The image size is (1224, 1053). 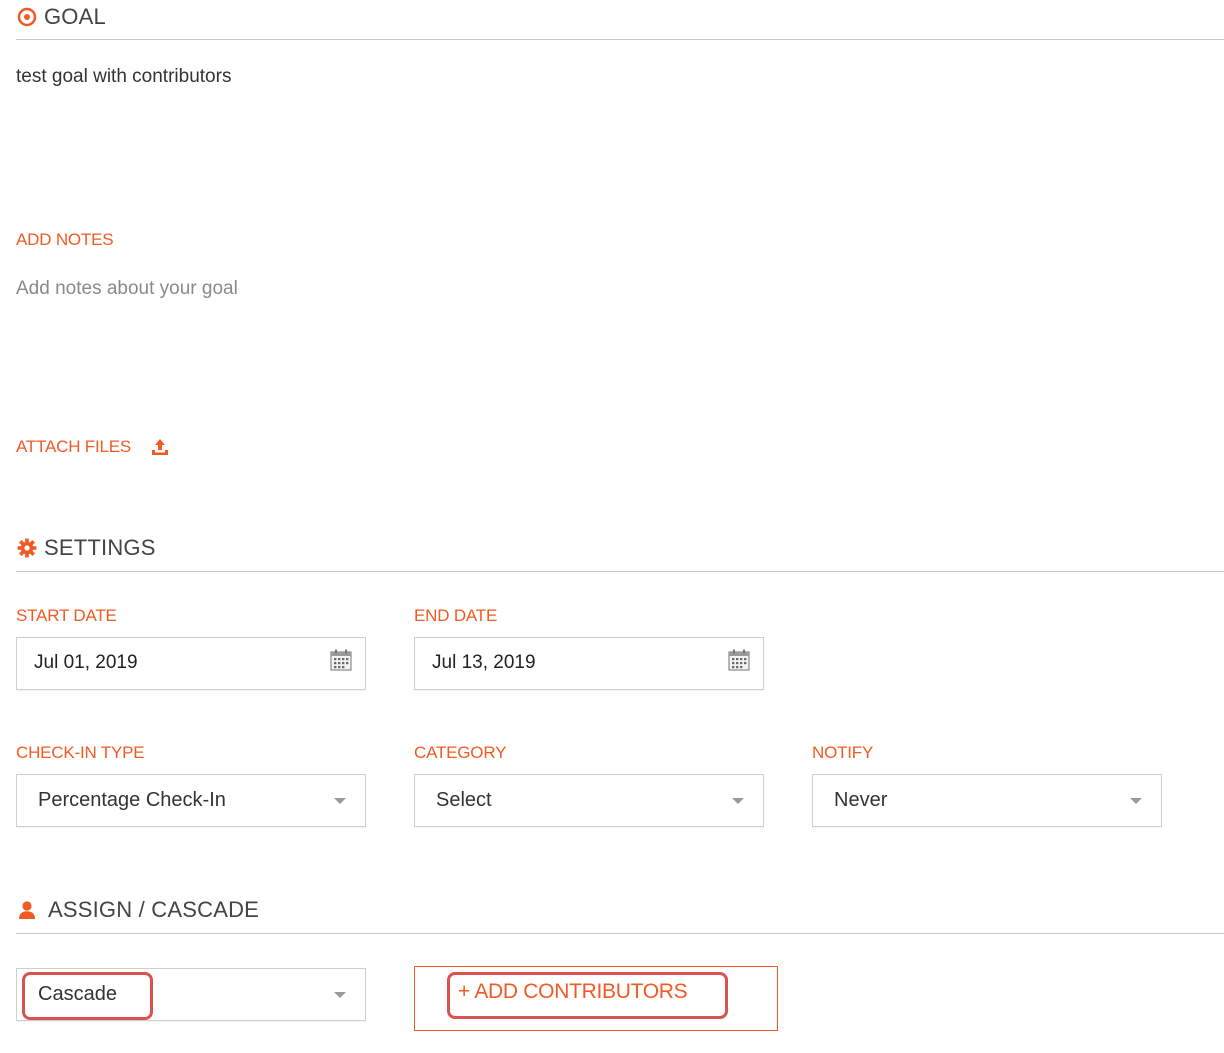 I want to click on start-date-label: START DATE, so click(x=66, y=615).